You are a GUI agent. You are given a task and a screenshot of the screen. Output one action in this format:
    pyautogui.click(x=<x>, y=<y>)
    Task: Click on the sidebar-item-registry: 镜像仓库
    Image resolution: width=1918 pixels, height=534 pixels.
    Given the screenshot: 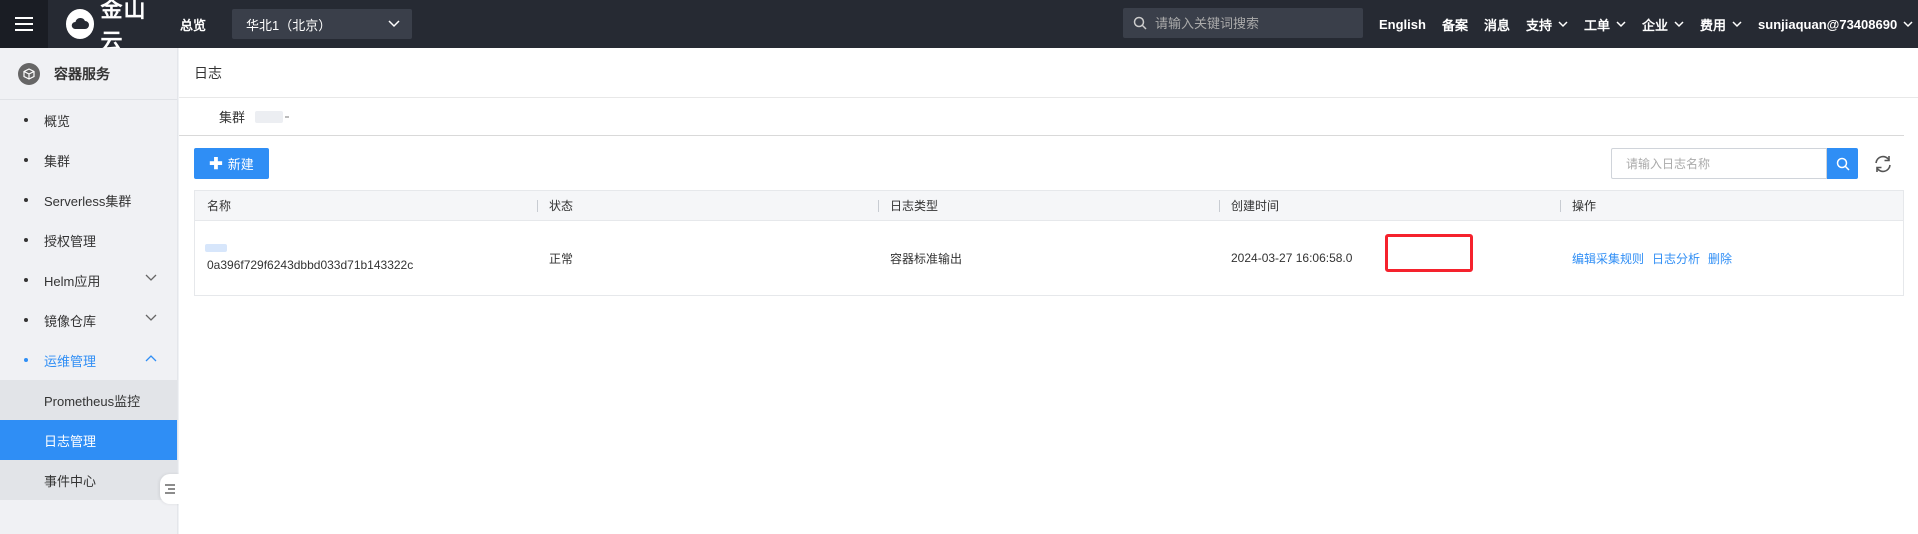 What is the action you would take?
    pyautogui.click(x=88, y=320)
    